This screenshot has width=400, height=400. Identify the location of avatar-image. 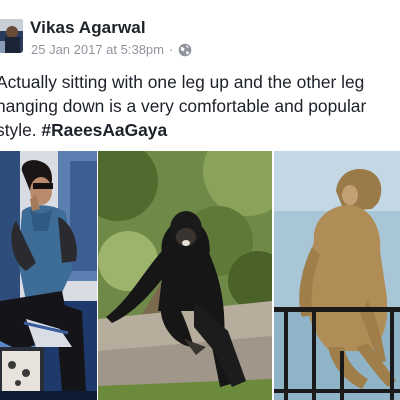
(11, 36).